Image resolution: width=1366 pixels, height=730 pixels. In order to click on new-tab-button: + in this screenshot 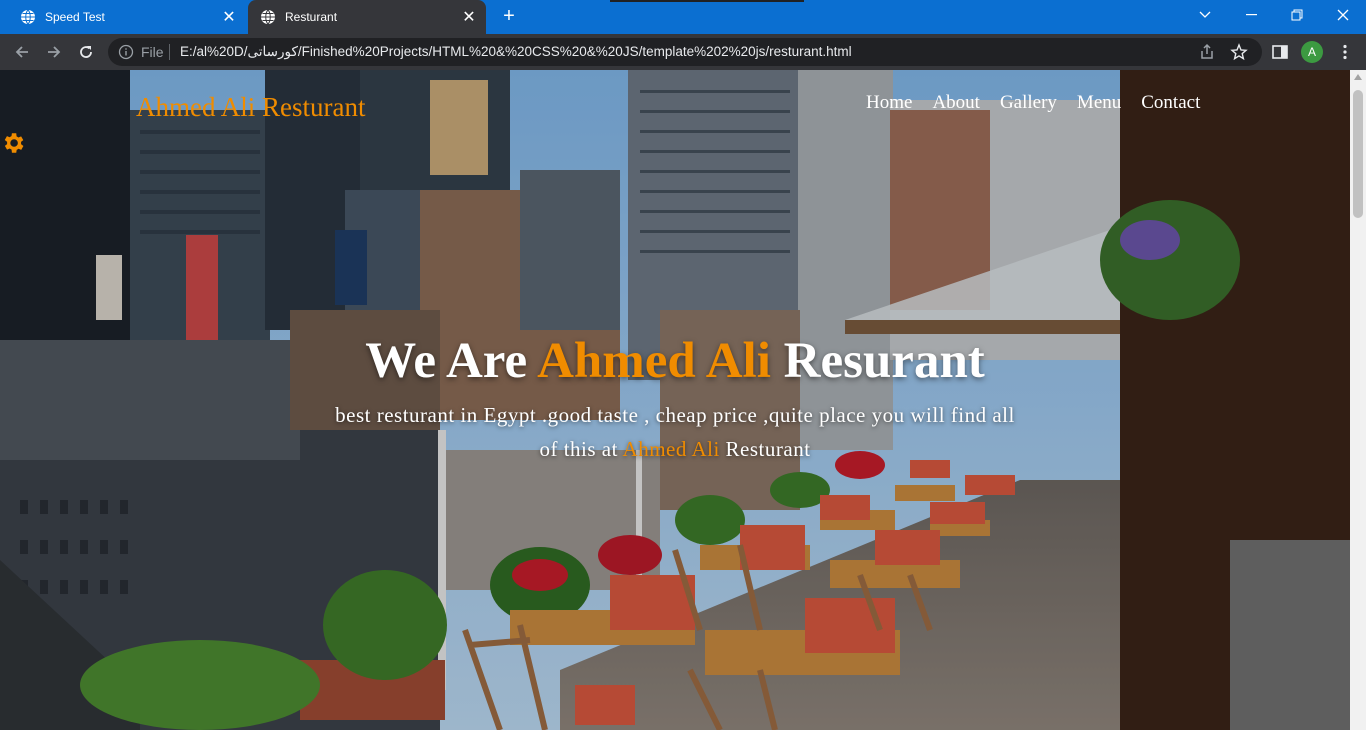, I will do `click(509, 16)`.